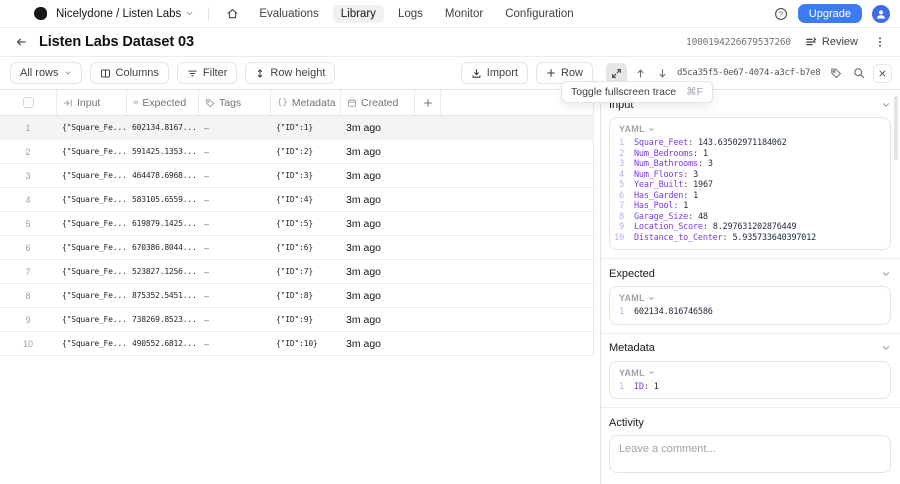 This screenshot has width=900, height=484. I want to click on row-height-label: Row height, so click(298, 73).